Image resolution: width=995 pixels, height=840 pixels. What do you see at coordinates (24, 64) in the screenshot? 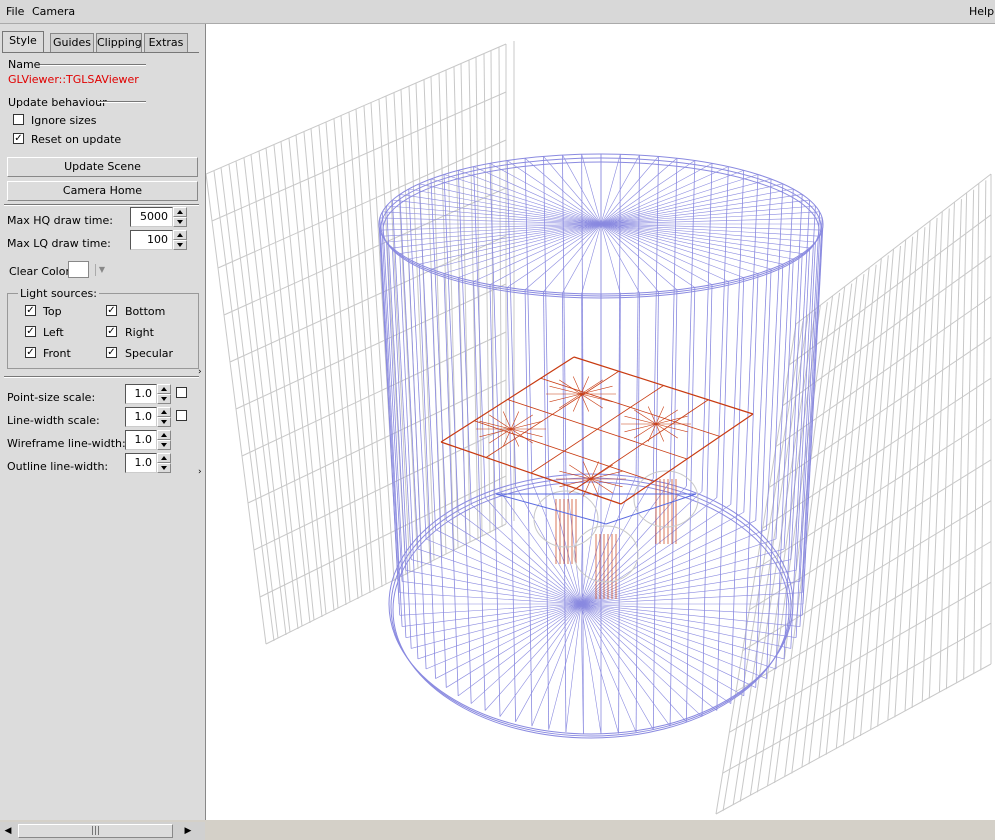
I see `name-label: Name` at bounding box center [24, 64].